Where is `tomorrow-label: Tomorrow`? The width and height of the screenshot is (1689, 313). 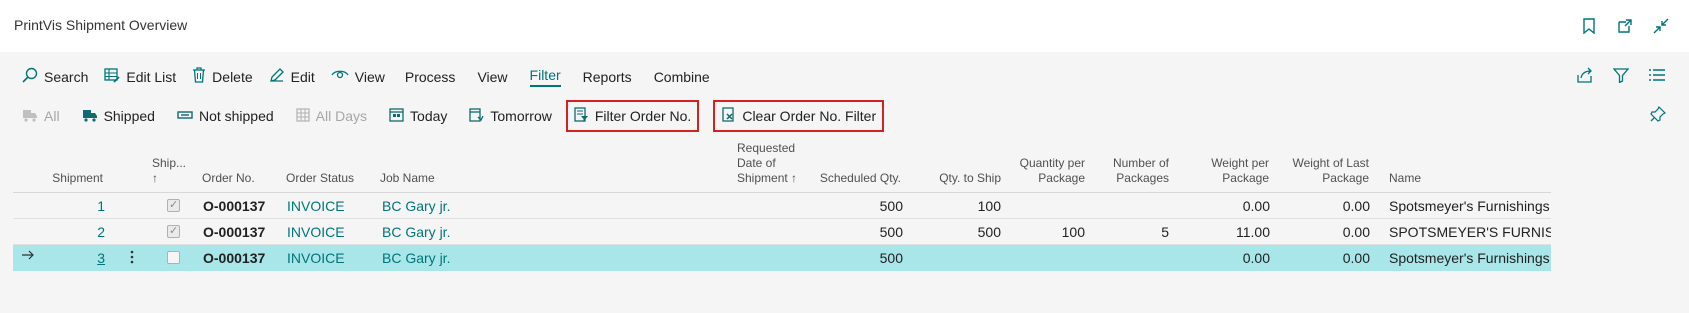 tomorrow-label: Tomorrow is located at coordinates (521, 116).